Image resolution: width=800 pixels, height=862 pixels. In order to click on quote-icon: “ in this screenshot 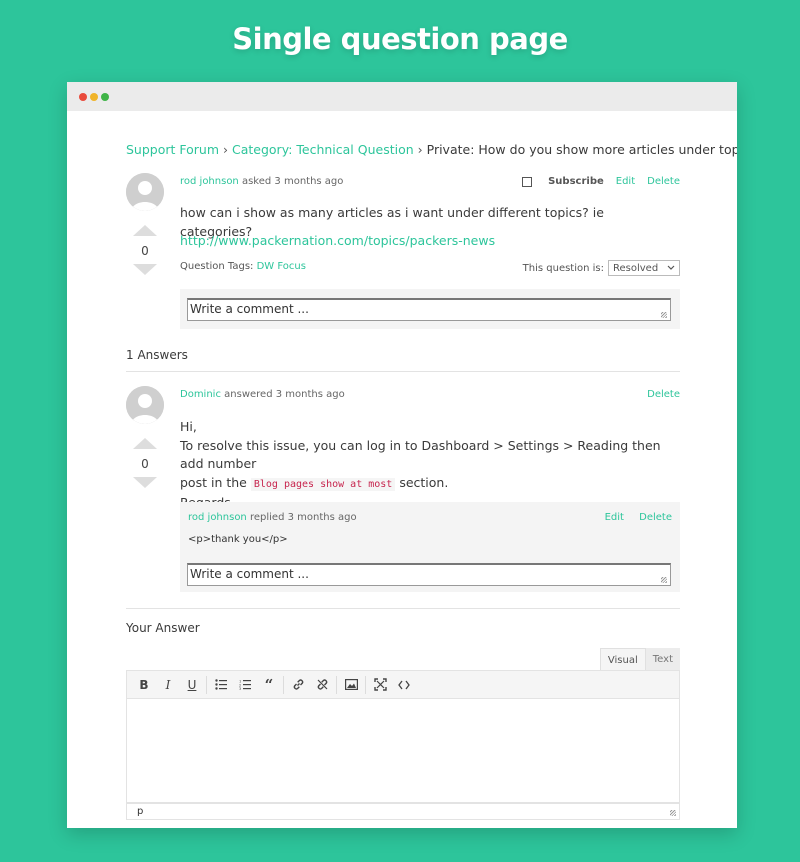, I will do `click(269, 684)`.